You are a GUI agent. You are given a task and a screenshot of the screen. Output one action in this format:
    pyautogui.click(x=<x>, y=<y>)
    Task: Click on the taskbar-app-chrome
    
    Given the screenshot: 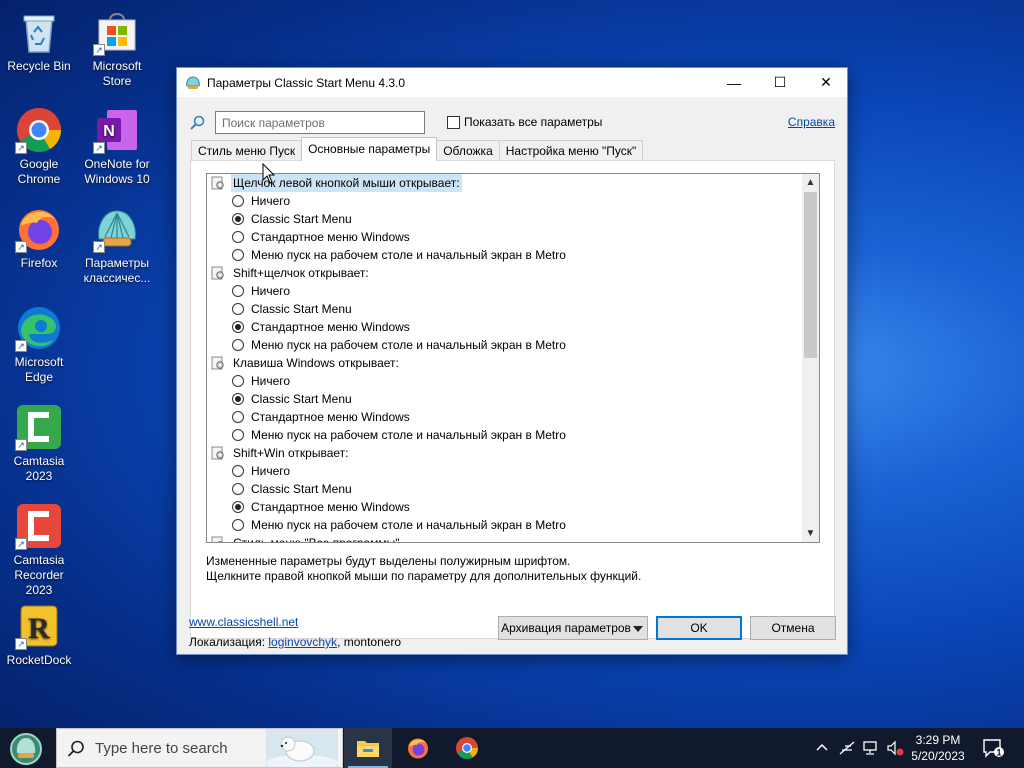 What is the action you would take?
    pyautogui.click(x=467, y=748)
    